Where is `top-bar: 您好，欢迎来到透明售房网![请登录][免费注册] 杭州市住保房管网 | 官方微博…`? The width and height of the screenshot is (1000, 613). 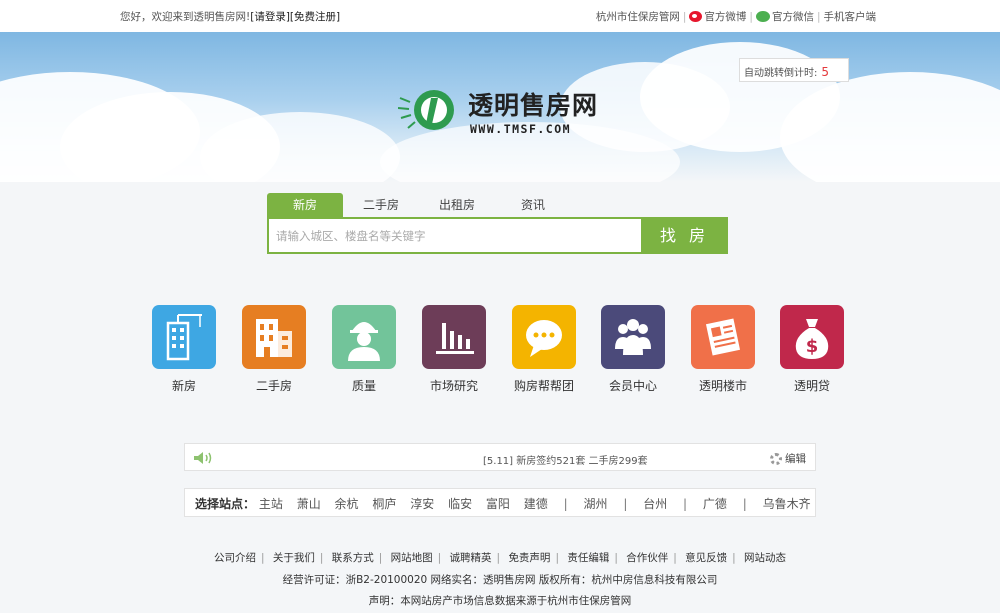 top-bar: 您好，欢迎来到透明售房网![请登录][免费注册] 杭州市住保房管网 | 官方微博… is located at coordinates (500, 16).